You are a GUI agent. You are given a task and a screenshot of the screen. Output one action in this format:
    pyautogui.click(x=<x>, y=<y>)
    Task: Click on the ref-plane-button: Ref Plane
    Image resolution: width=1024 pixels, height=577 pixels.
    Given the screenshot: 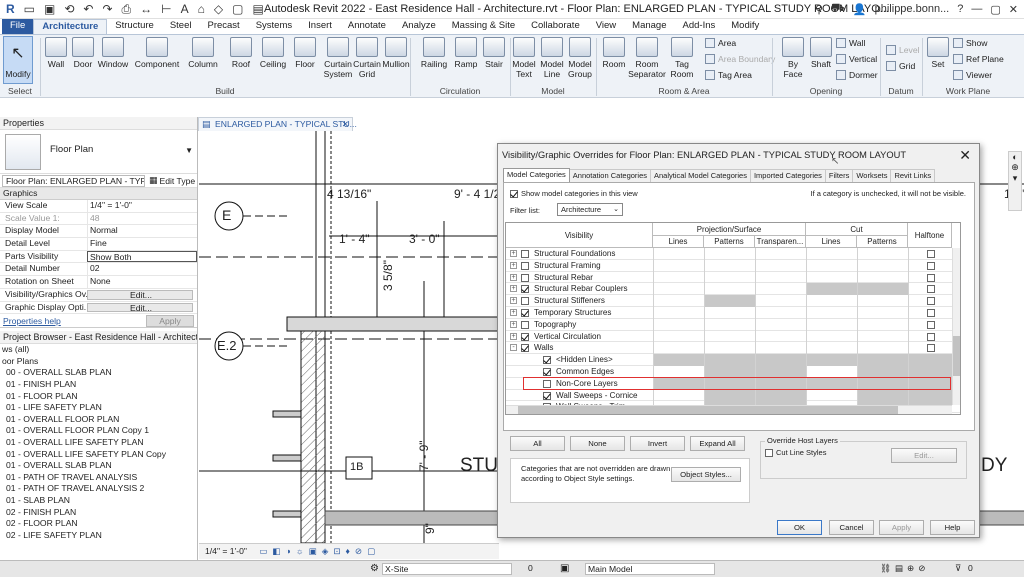 What is the action you would take?
    pyautogui.click(x=978, y=59)
    